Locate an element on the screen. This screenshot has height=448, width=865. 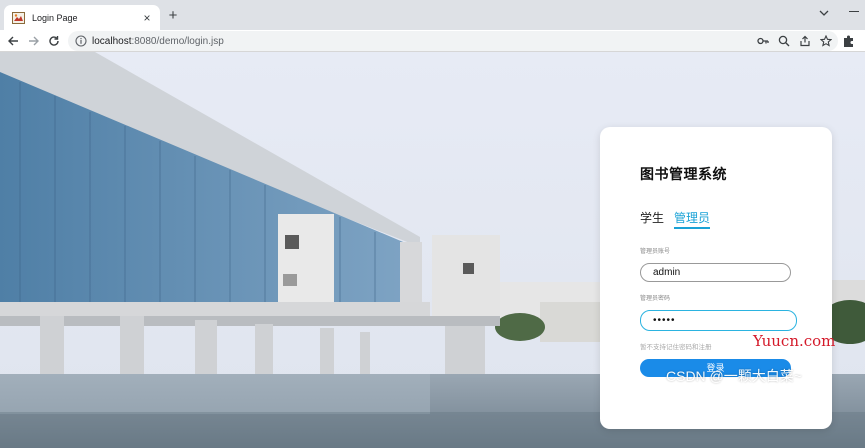
share-icon is located at coordinates (804, 40).